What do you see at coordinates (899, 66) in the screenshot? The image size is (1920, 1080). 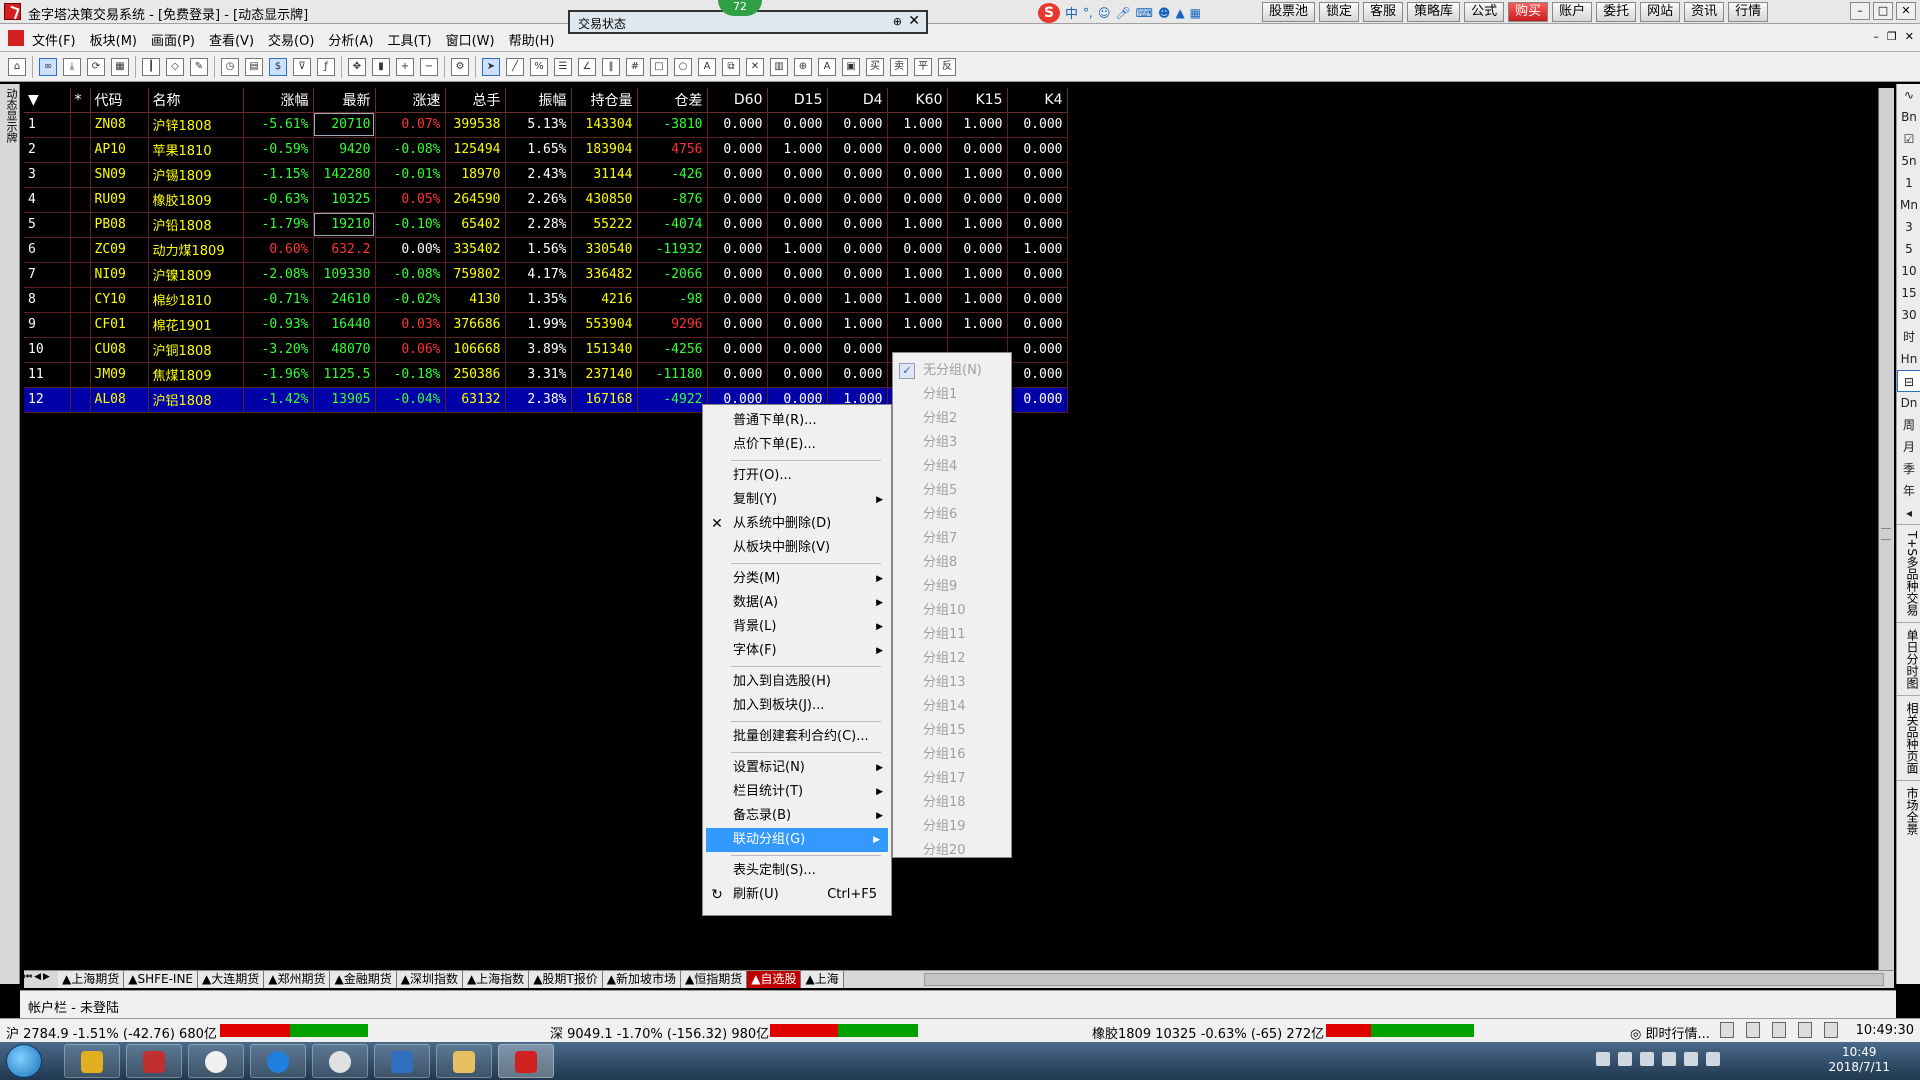 I see `sell-icon: 卖` at bounding box center [899, 66].